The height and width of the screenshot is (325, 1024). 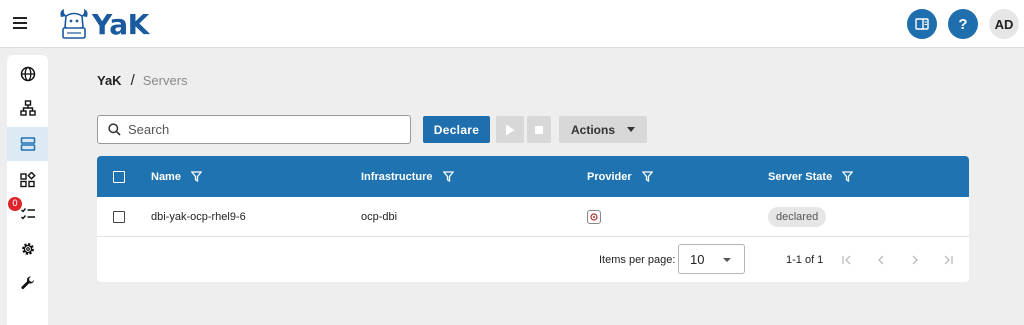 I want to click on select-all-checkbox, so click(x=119, y=176).